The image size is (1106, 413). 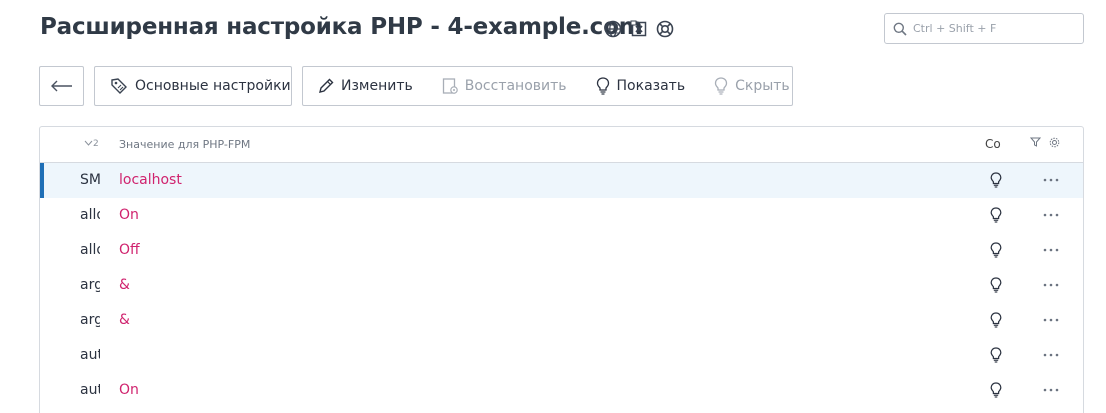 I want to click on table-header: 2 Значение для PHP-FPM Co, so click(x=561, y=145).